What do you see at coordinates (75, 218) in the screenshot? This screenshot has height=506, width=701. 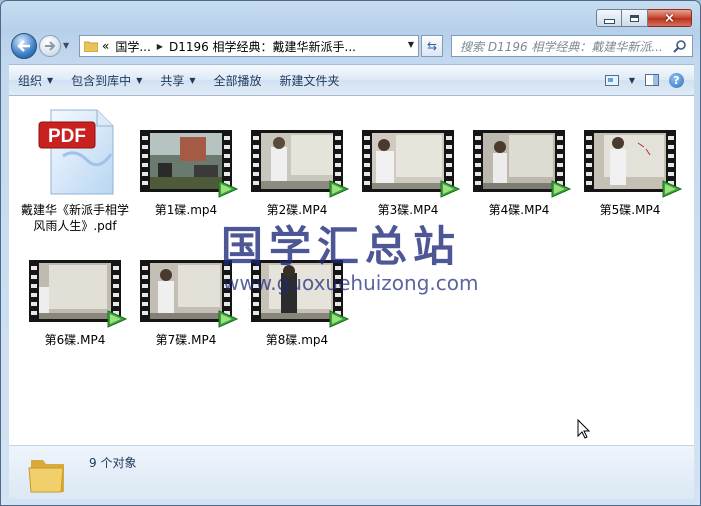 I see `file-name: 戴建华《新派手相学风雨人生》.pdf` at bounding box center [75, 218].